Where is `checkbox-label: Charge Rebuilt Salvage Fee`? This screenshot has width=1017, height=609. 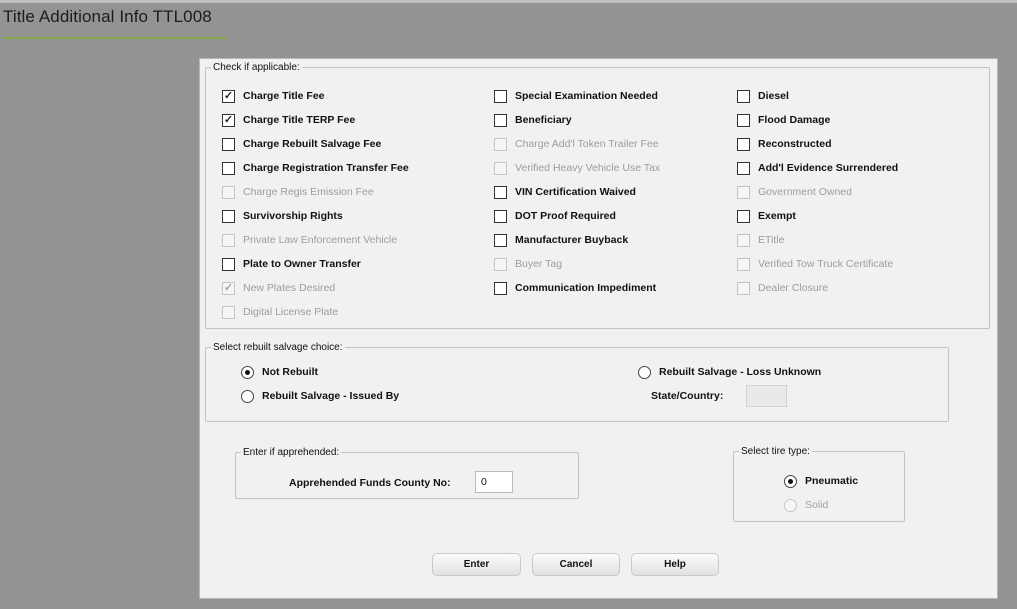
checkbox-label: Charge Rebuilt Salvage Fee is located at coordinates (312, 144).